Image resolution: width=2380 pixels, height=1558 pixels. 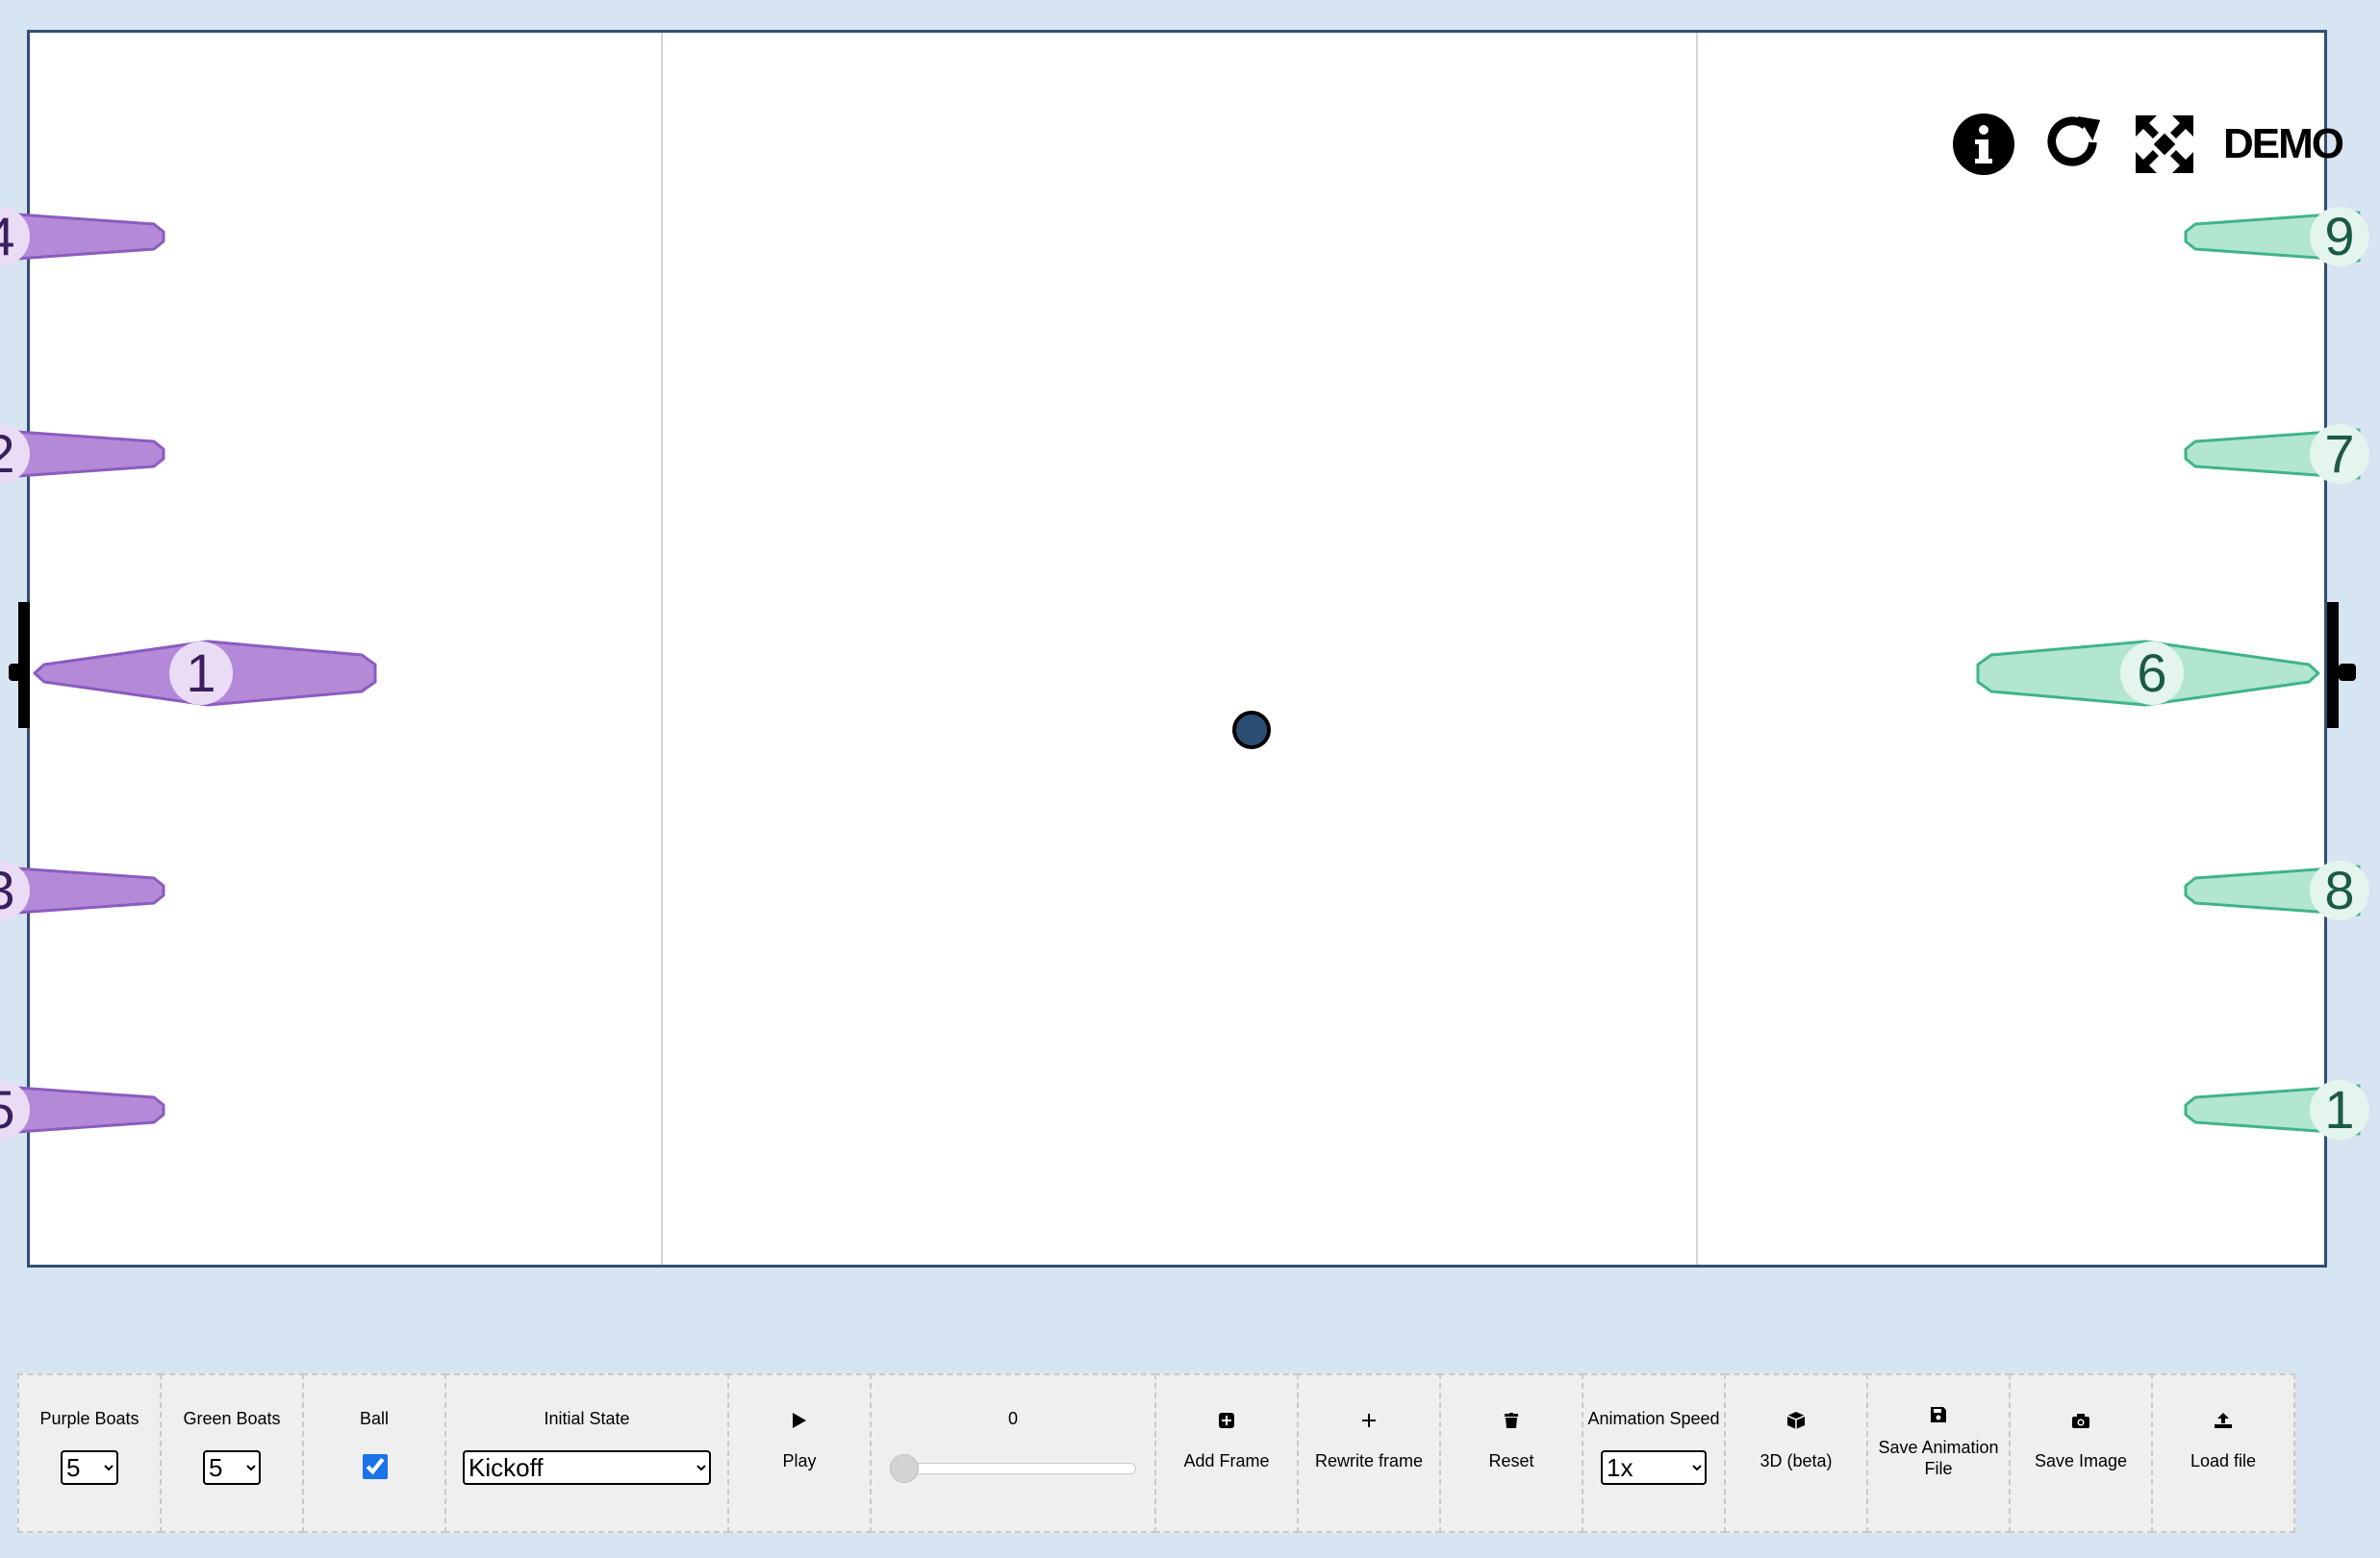 I want to click on purple-boat-number: 3, so click(x=8, y=890).